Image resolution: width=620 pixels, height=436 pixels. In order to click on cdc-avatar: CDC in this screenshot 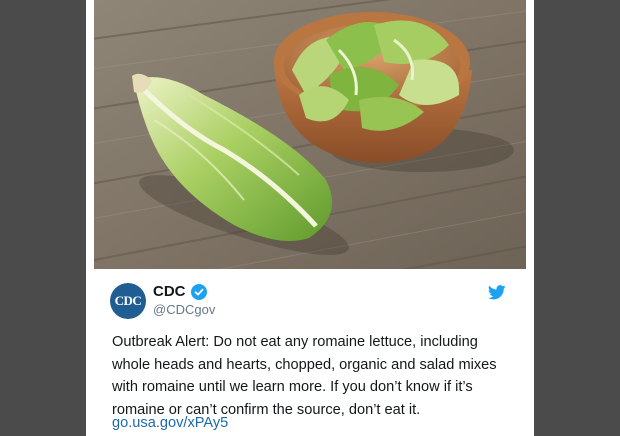, I will do `click(128, 301)`.